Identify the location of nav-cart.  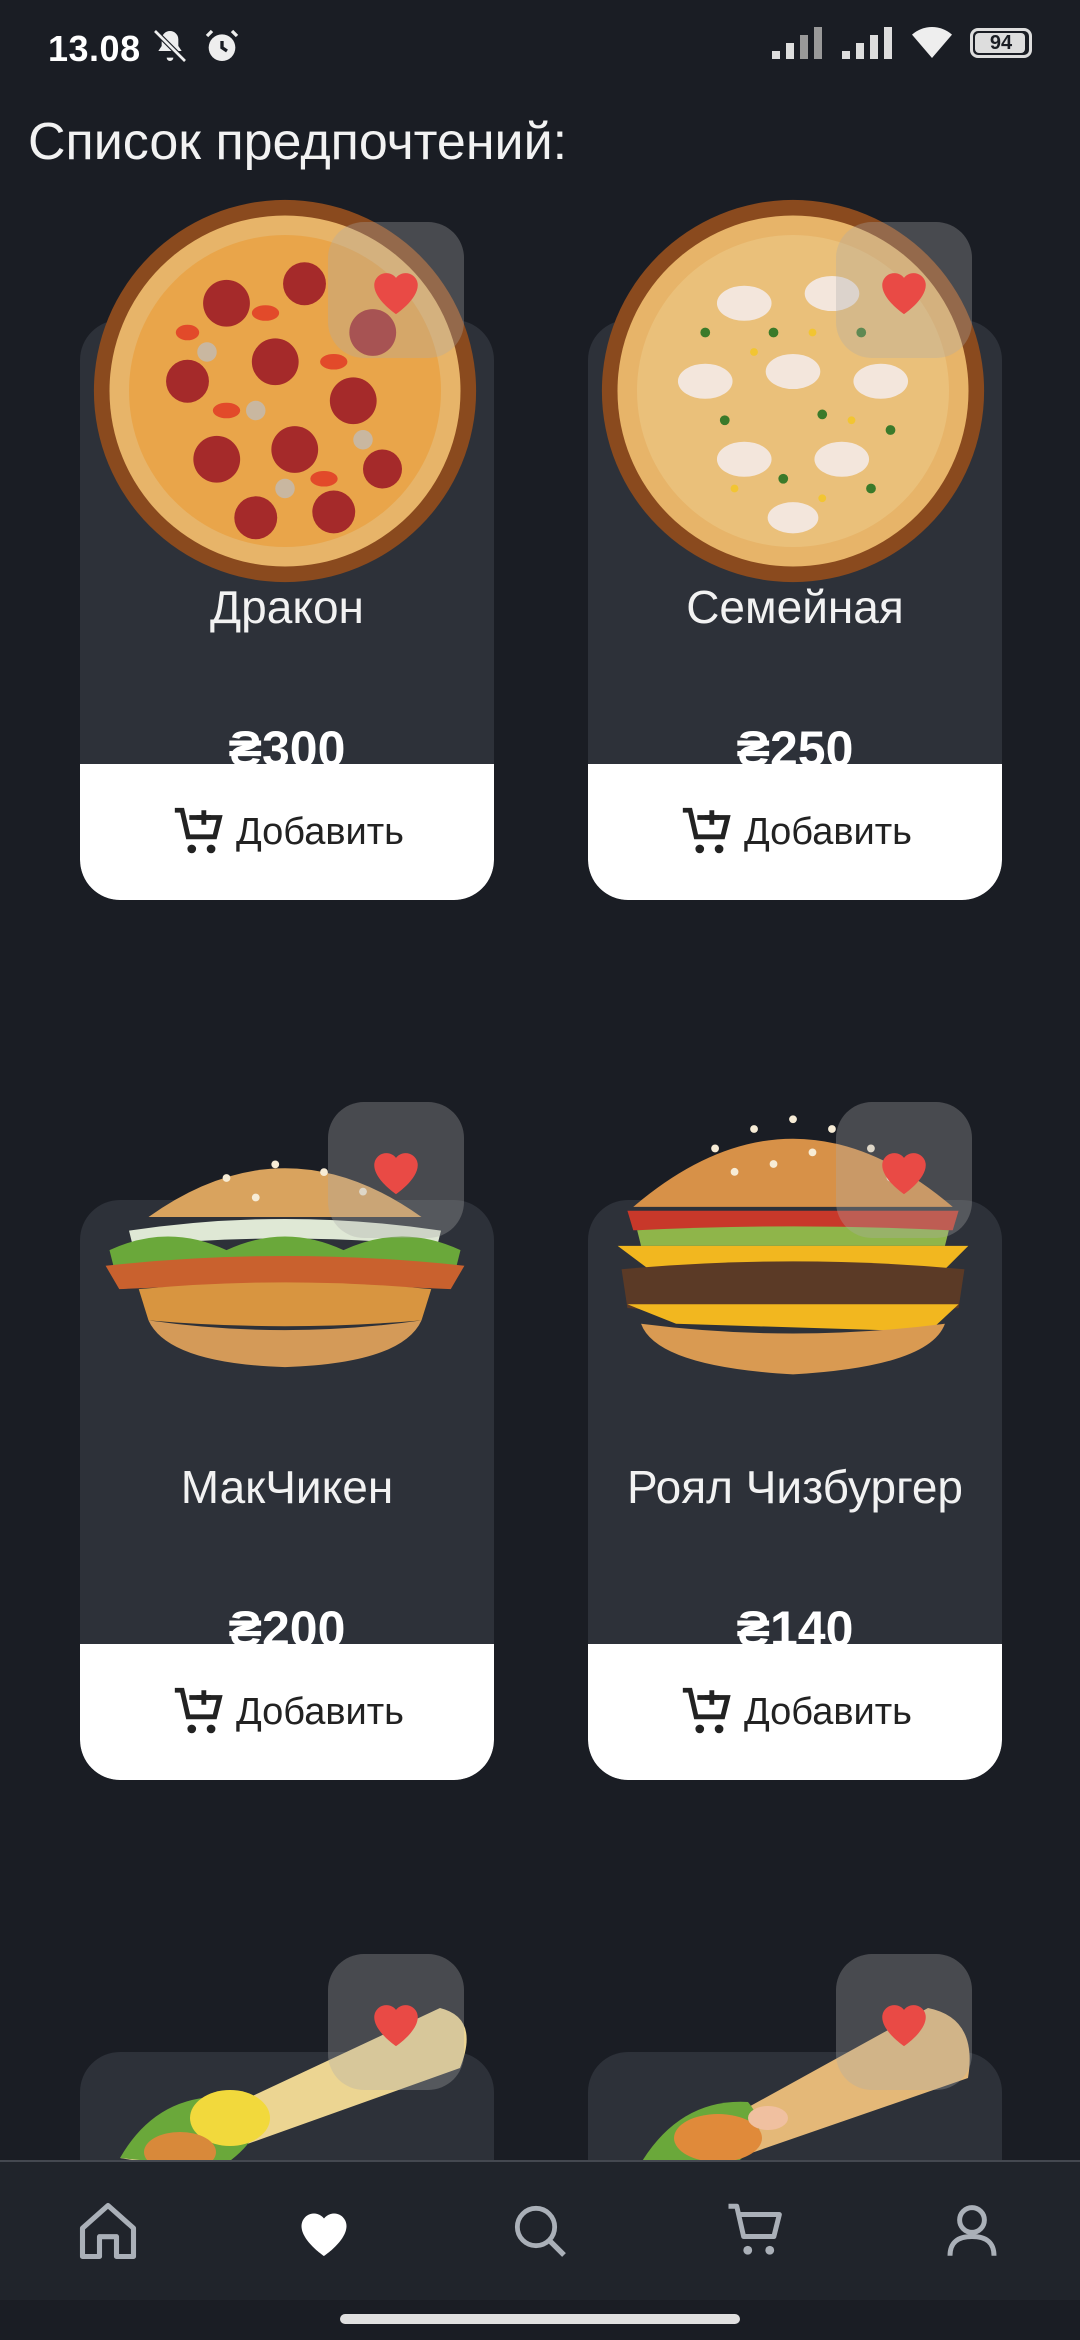
(756, 2231).